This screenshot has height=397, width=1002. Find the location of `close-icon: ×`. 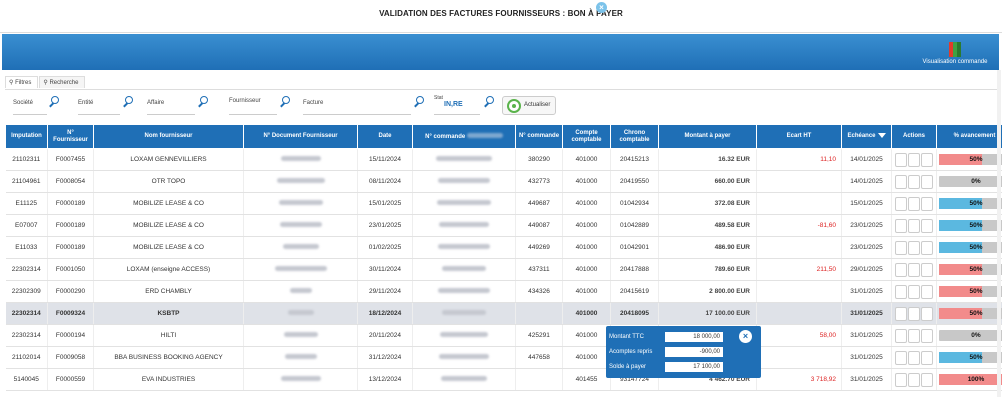

close-icon: × is located at coordinates (601, 7).